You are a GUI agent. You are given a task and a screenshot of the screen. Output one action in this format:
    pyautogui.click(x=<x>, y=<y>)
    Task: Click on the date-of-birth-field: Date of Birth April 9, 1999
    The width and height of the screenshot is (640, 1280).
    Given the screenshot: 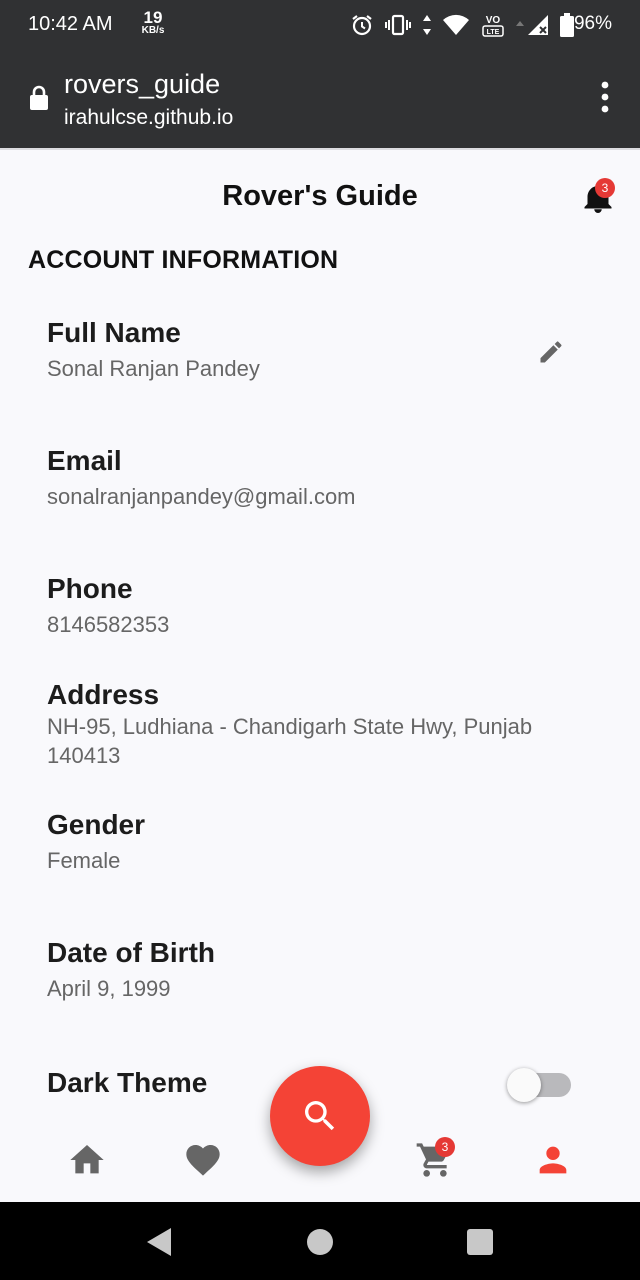 What is the action you would take?
    pyautogui.click(x=327, y=969)
    